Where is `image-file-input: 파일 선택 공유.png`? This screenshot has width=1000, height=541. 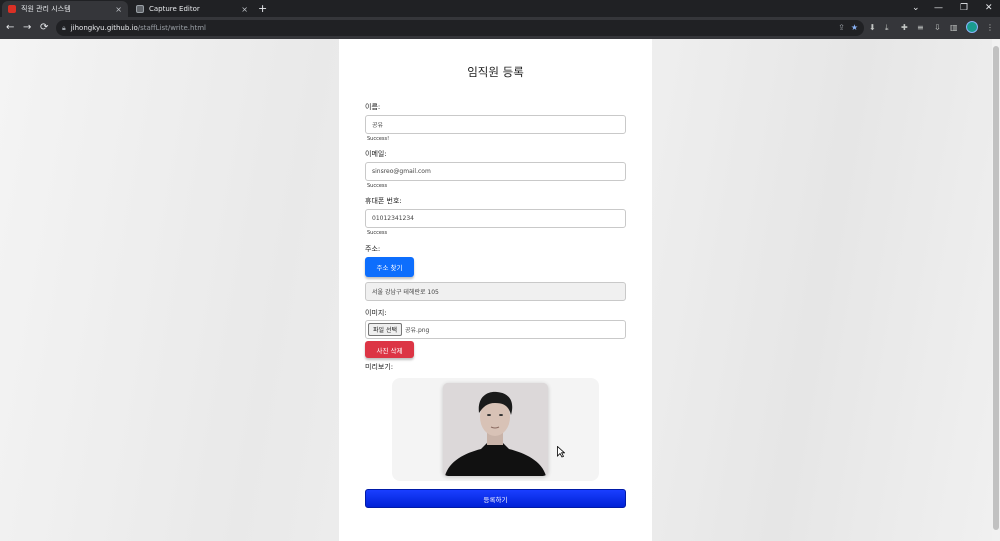 image-file-input: 파일 선택 공유.png is located at coordinates (495, 329).